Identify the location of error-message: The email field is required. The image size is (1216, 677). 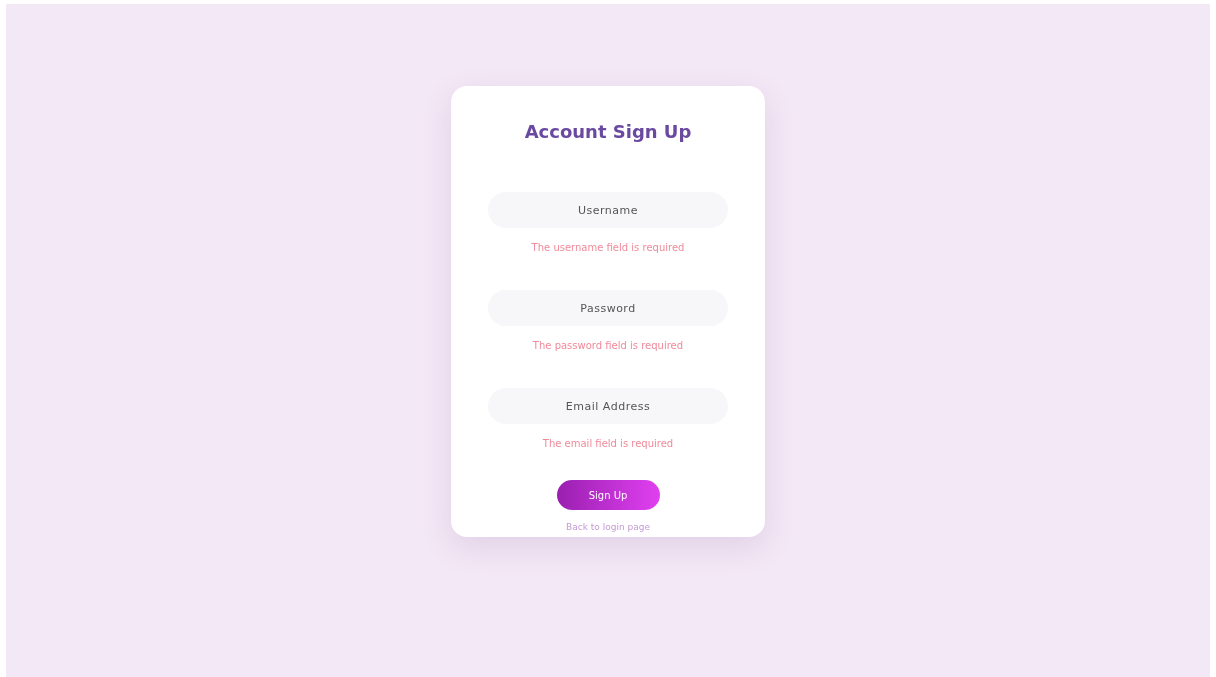
(608, 444).